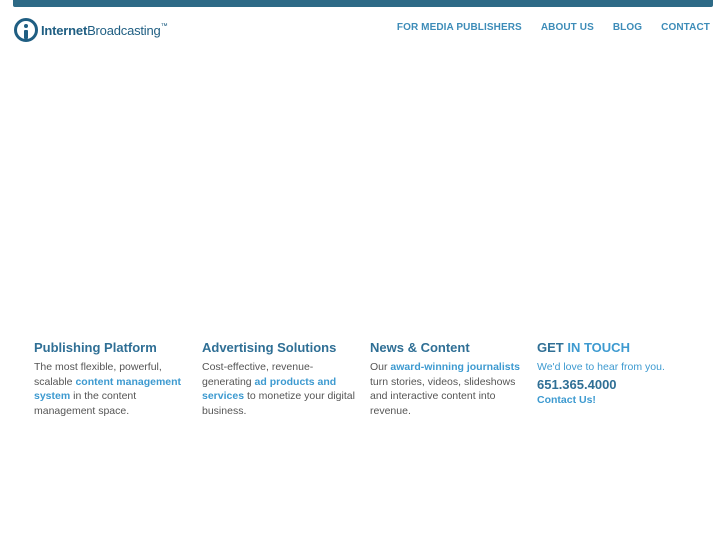 The height and width of the screenshot is (545, 727). I want to click on nav-media-publishers: FOR MEDIA PUBLISHERS, so click(459, 27).